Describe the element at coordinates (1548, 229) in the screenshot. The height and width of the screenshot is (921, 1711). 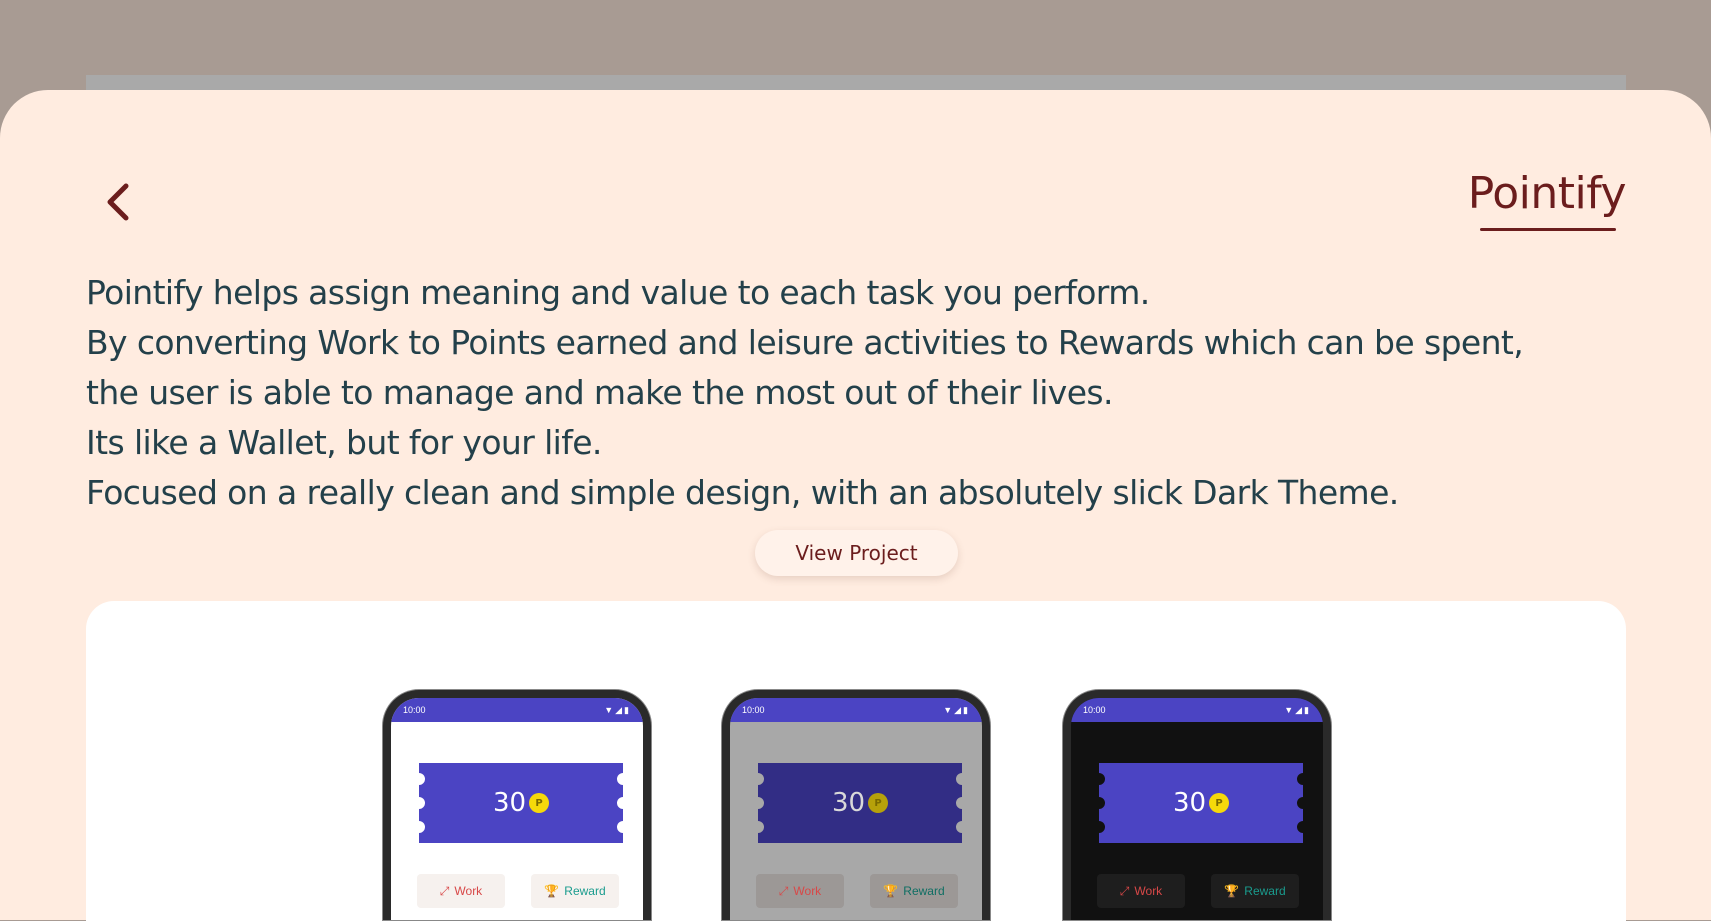
I see `title-underline` at that location.